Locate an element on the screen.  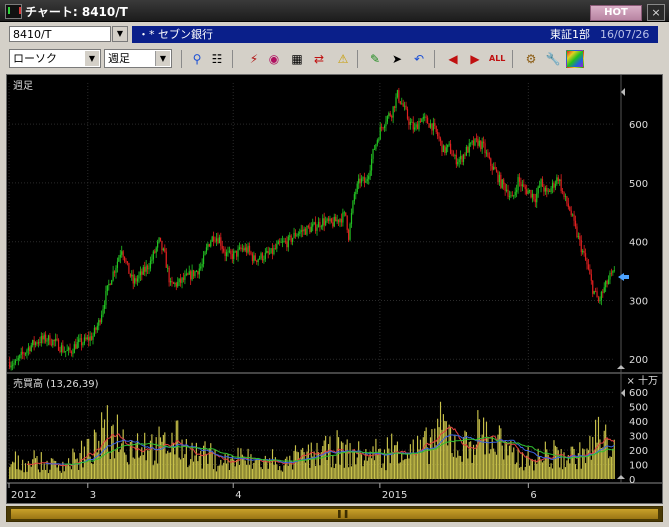
code-dropdown-button: ▼ is located at coordinates (120, 34).